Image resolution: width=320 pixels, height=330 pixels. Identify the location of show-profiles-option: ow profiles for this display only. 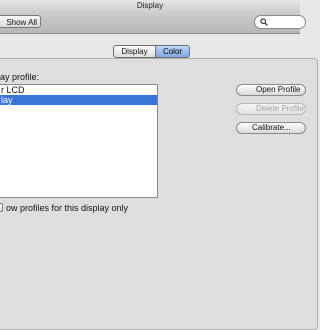
(64, 207).